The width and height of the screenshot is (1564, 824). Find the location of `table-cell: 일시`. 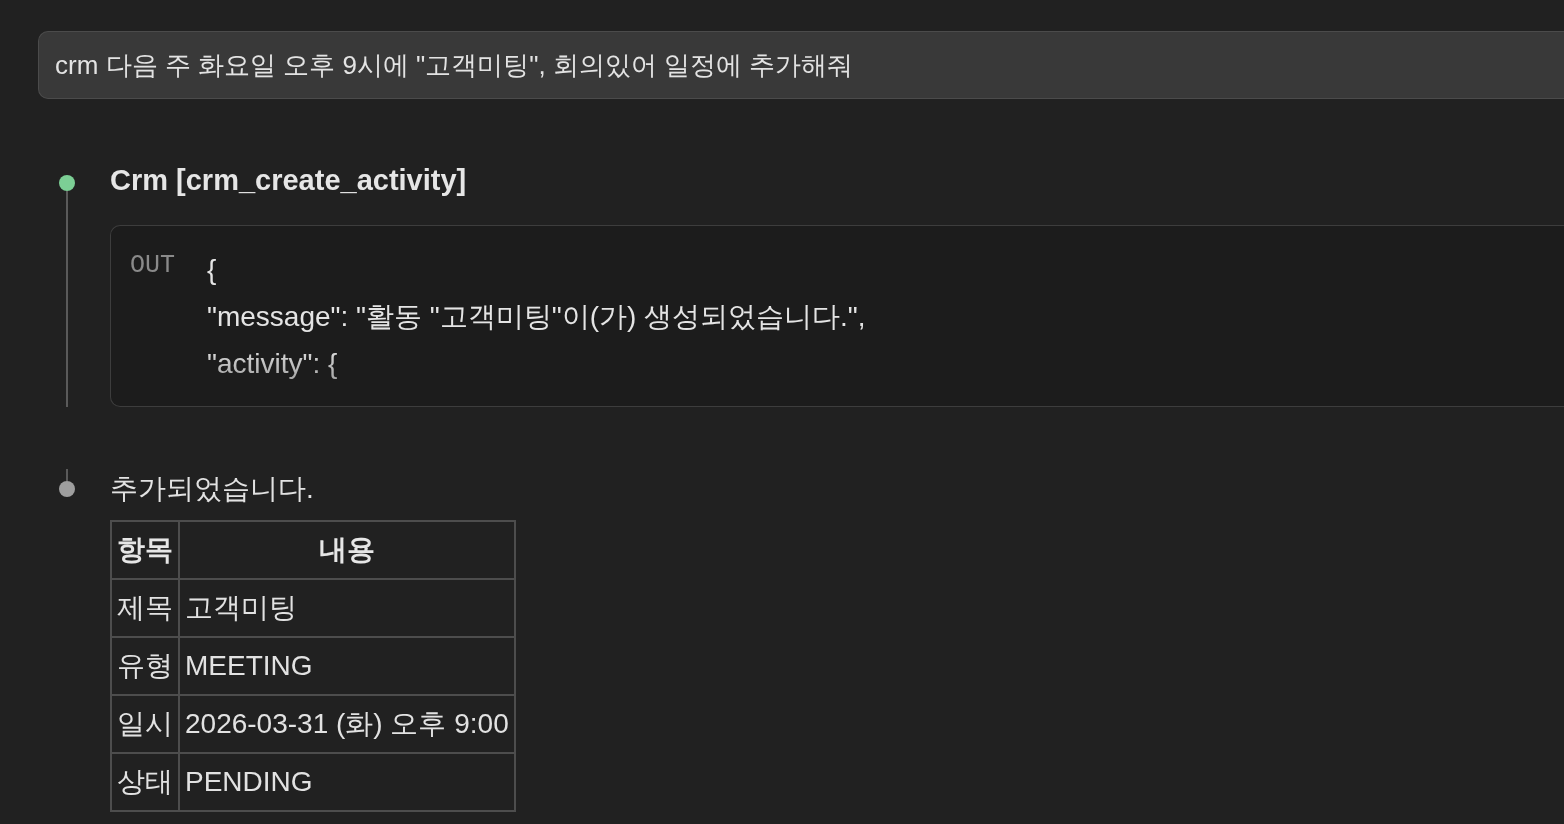

table-cell: 일시 is located at coordinates (145, 724).